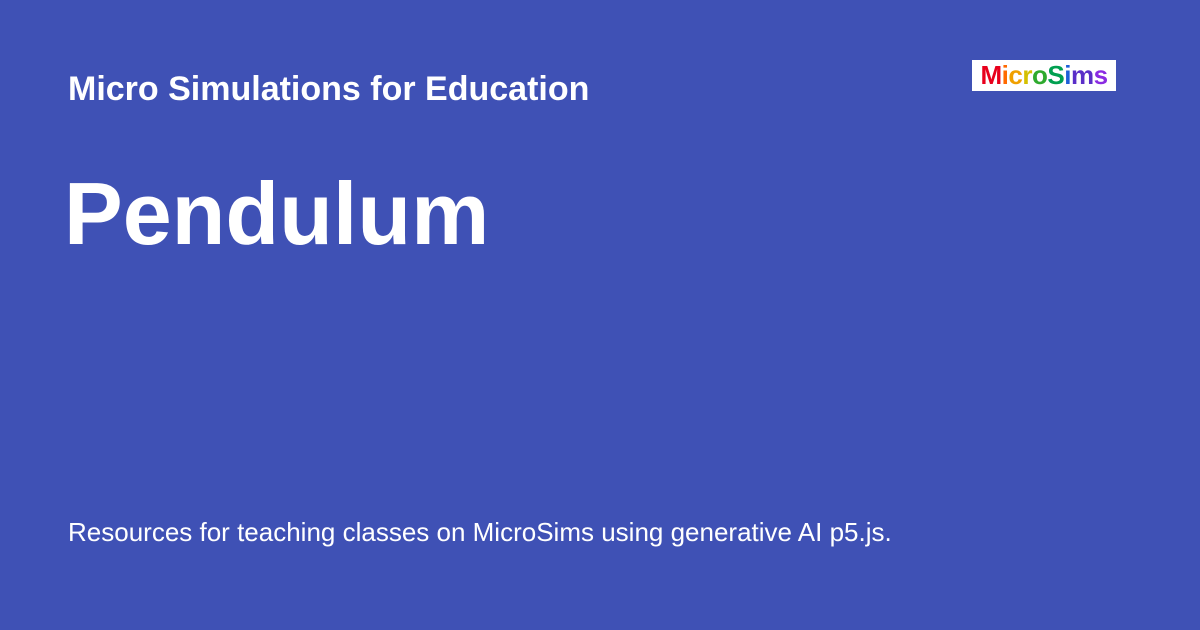 This screenshot has width=1200, height=630. I want to click on logo-letter: m, so click(1082, 75).